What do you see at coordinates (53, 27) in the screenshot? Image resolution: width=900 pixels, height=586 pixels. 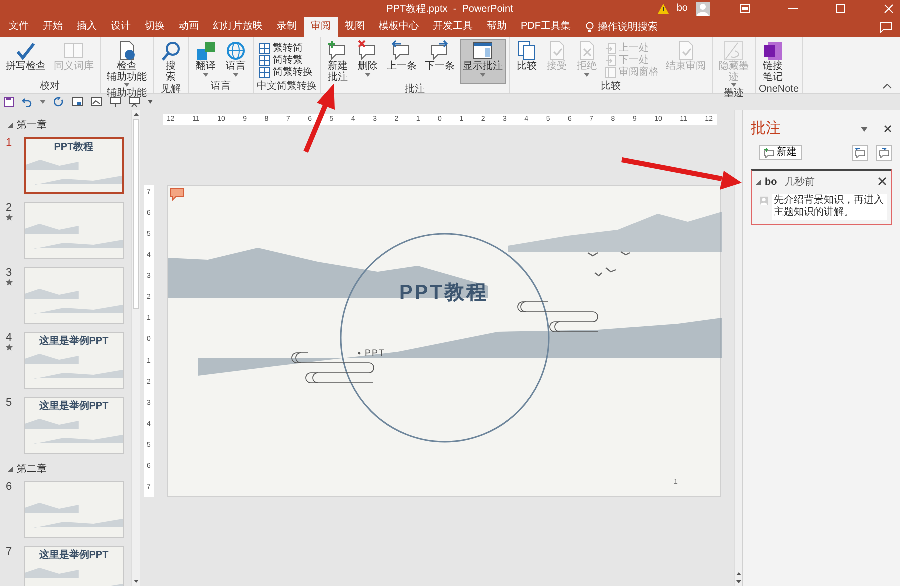 I see `ribbon-tab: 开始` at bounding box center [53, 27].